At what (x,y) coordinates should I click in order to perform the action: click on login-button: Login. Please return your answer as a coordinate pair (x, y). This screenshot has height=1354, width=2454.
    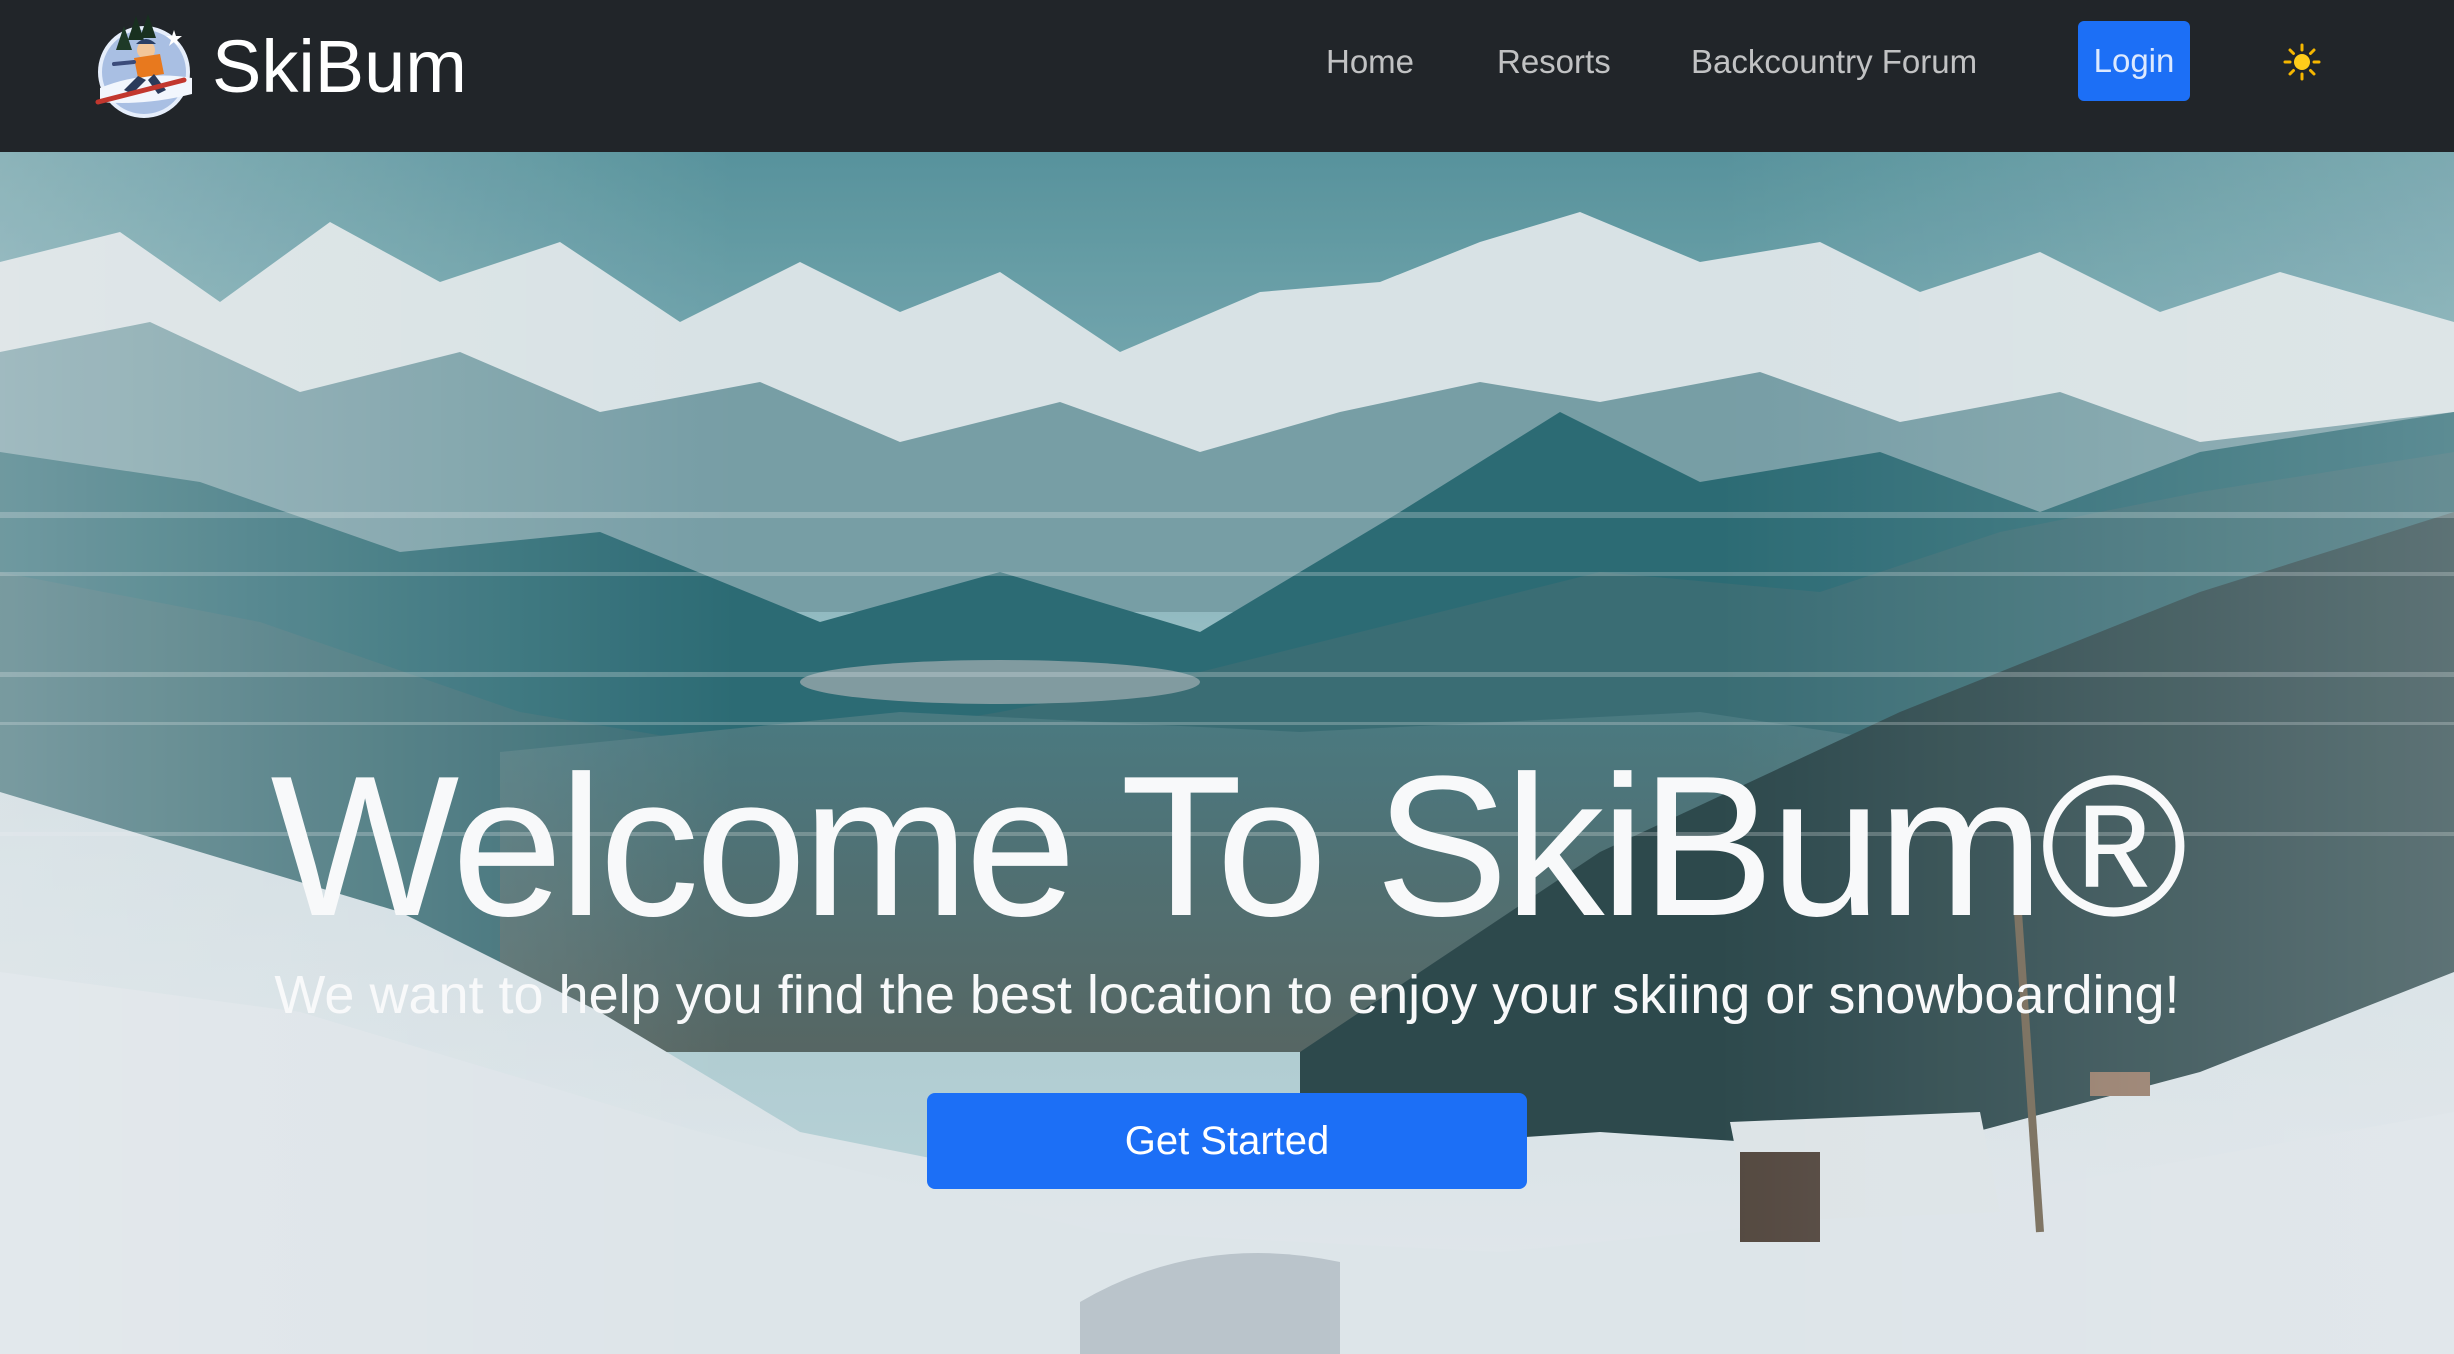
    Looking at the image, I should click on (2134, 61).